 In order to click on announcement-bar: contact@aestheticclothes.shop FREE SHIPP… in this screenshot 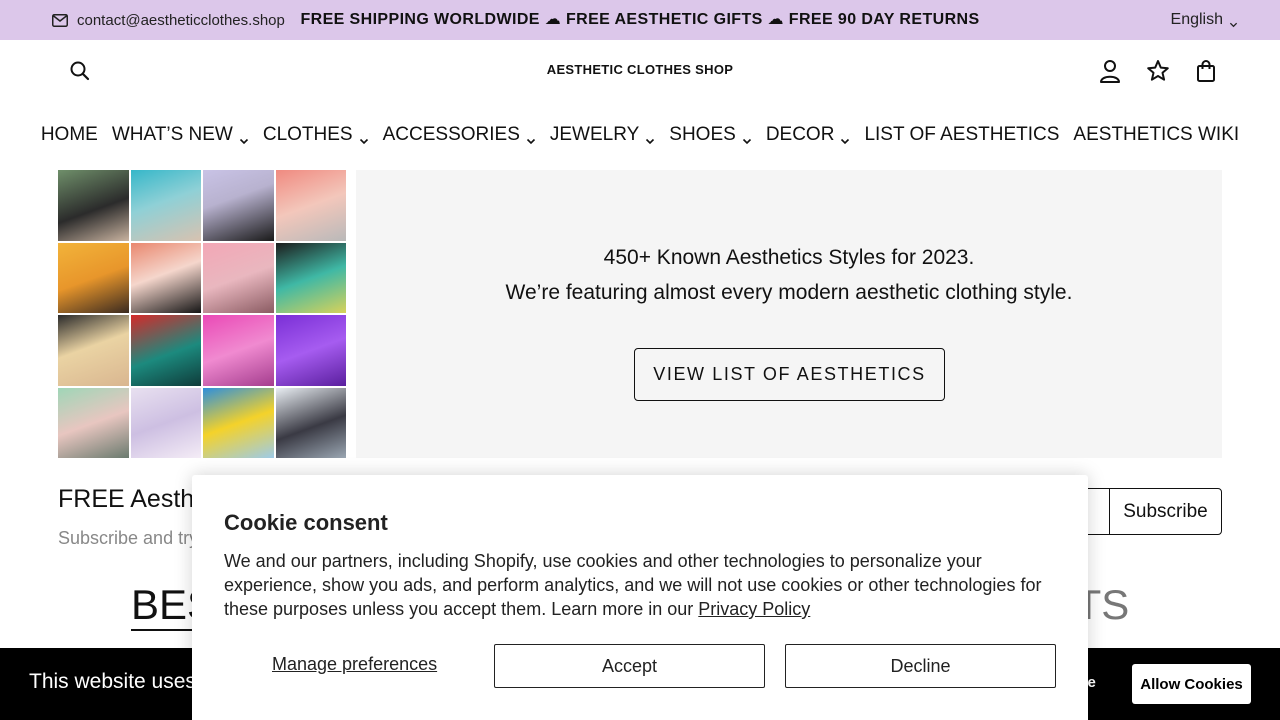, I will do `click(640, 20)`.